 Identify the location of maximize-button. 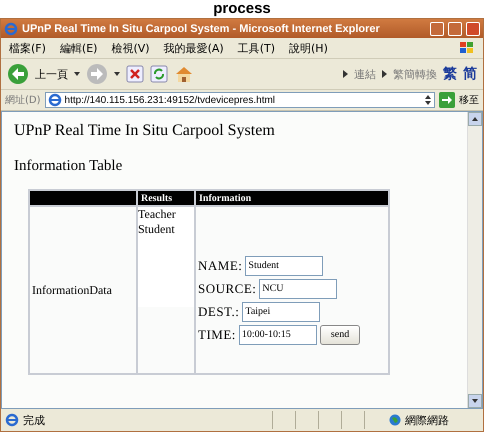
(455, 29).